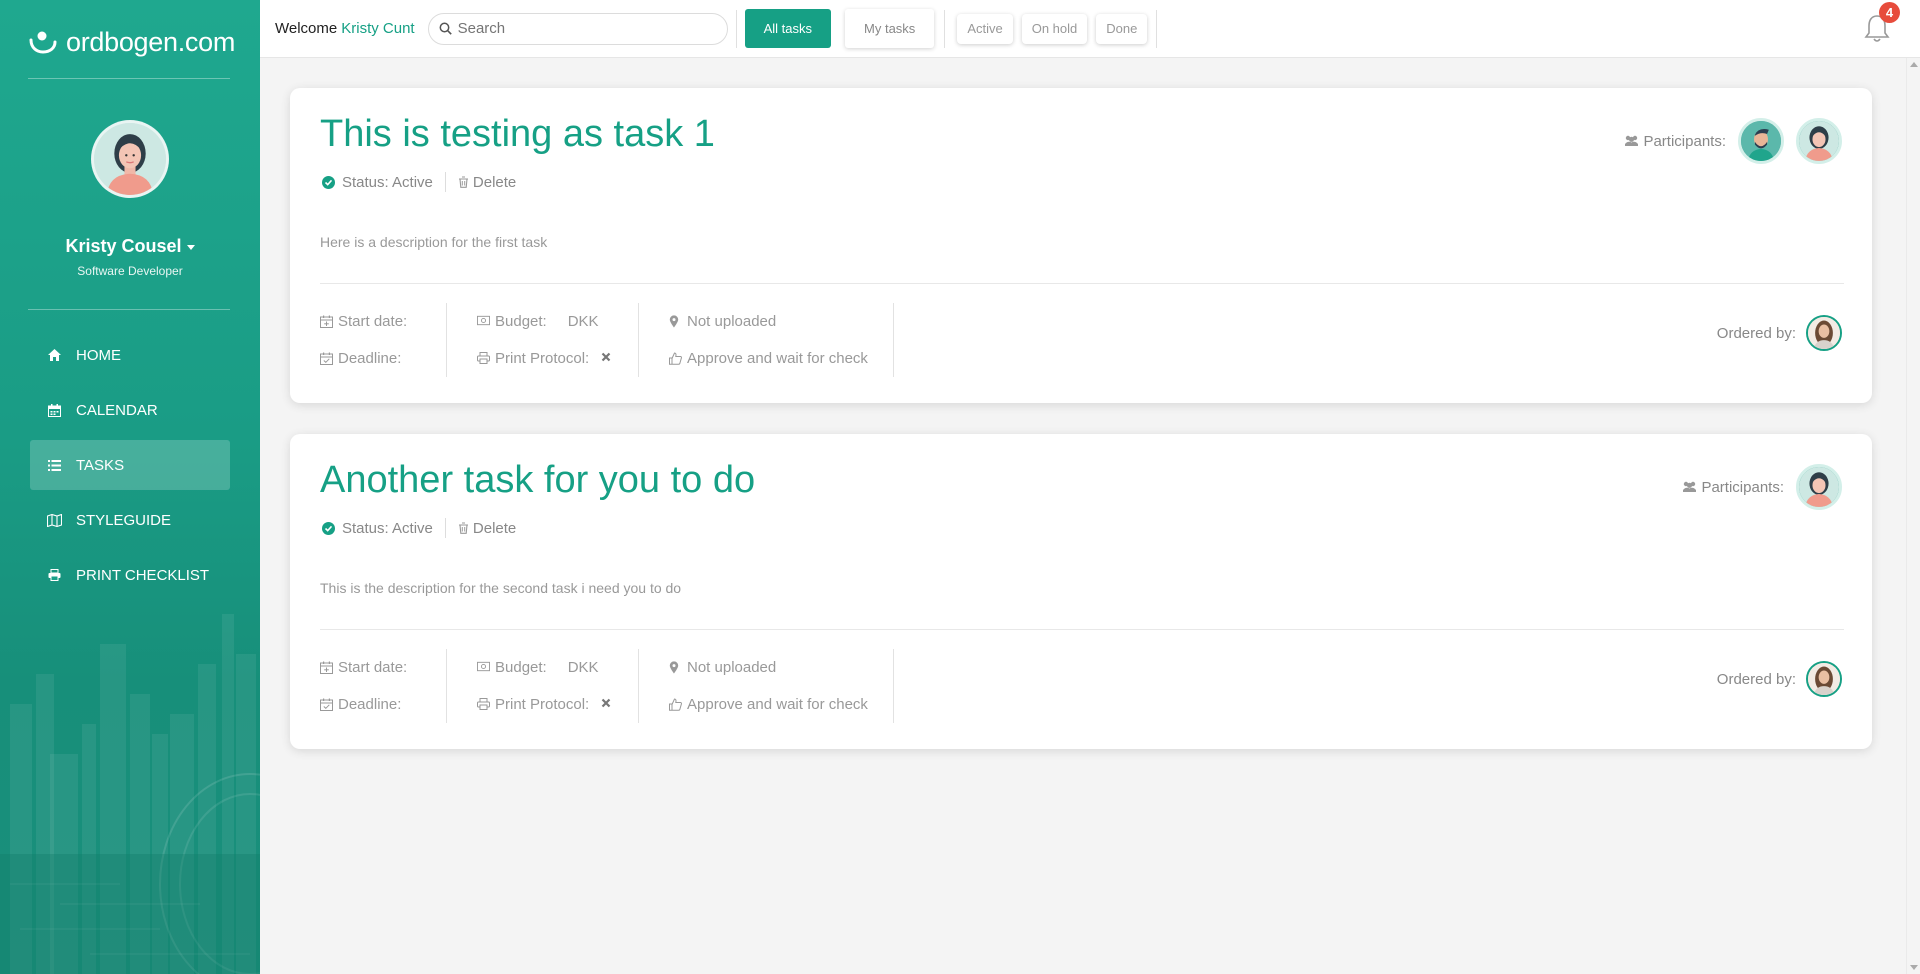 The image size is (1920, 974). What do you see at coordinates (129, 78) in the screenshot?
I see `sidebar-divider` at bounding box center [129, 78].